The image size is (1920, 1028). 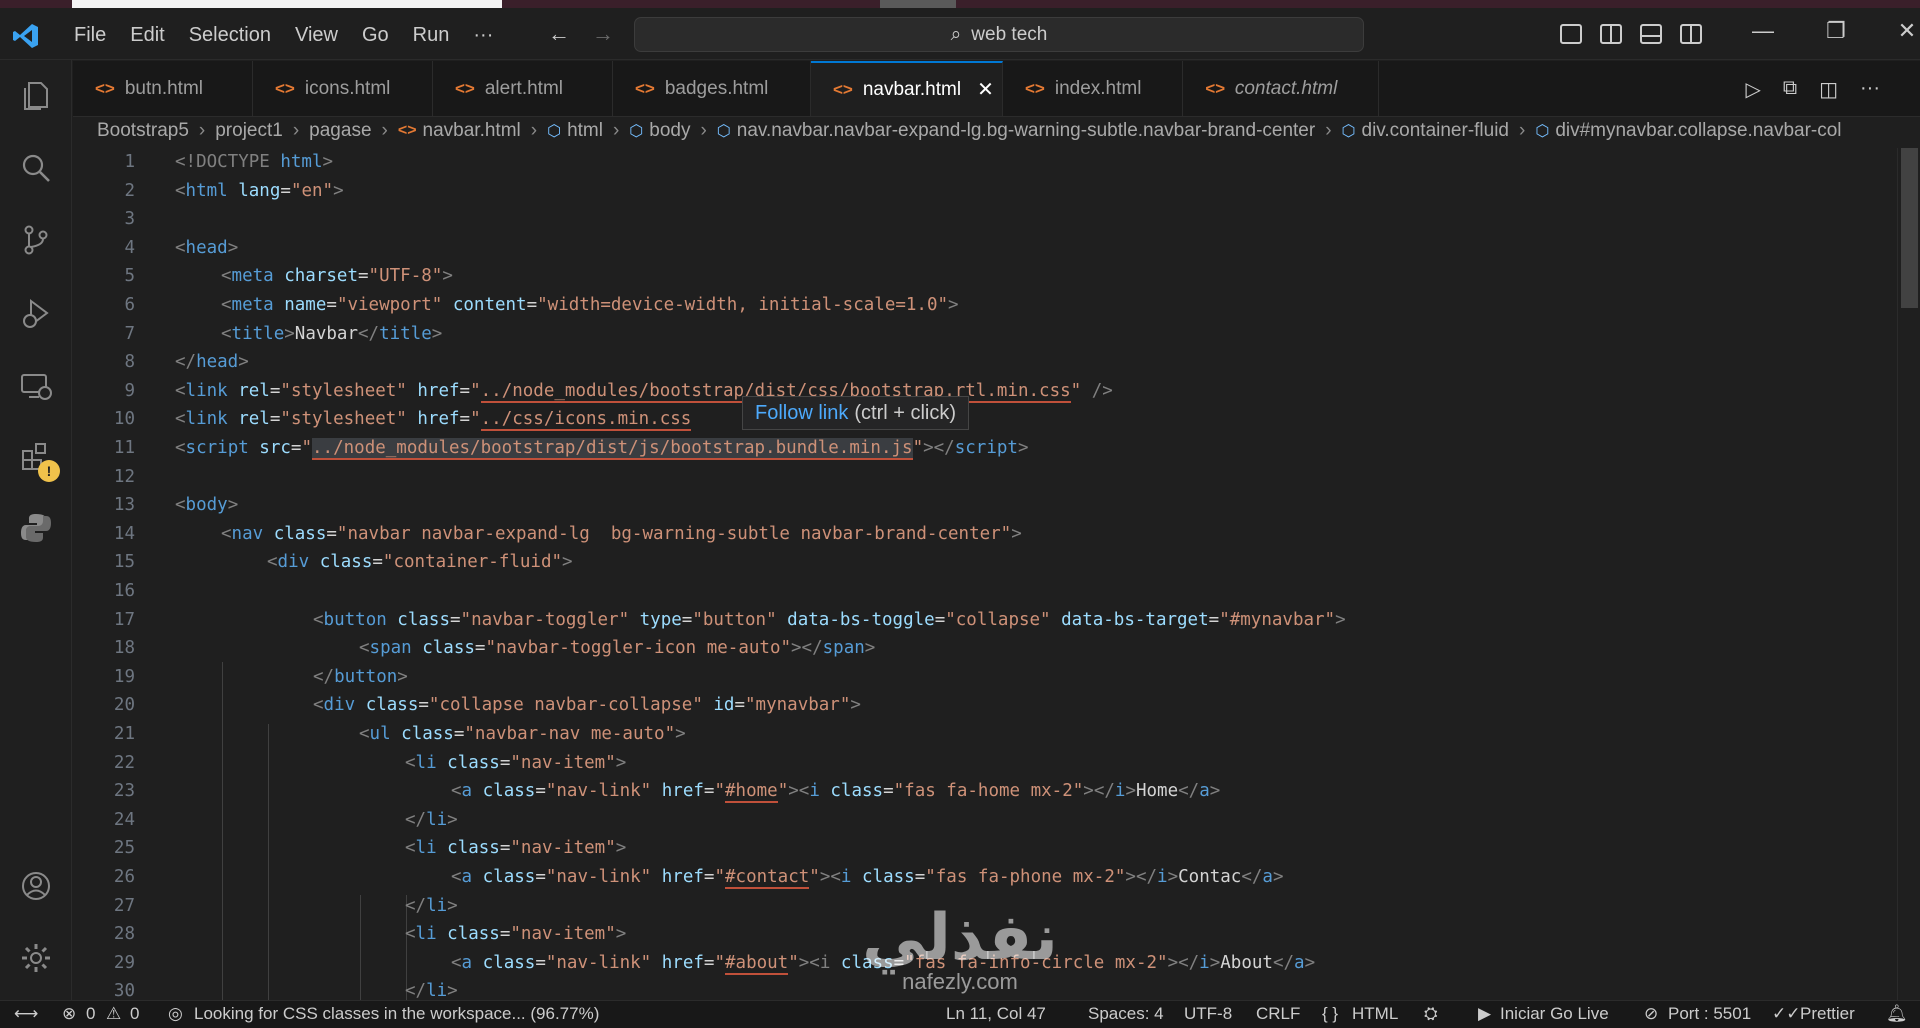 What do you see at coordinates (523, 88) in the screenshot?
I see `tab-alert: <> alert.html` at bounding box center [523, 88].